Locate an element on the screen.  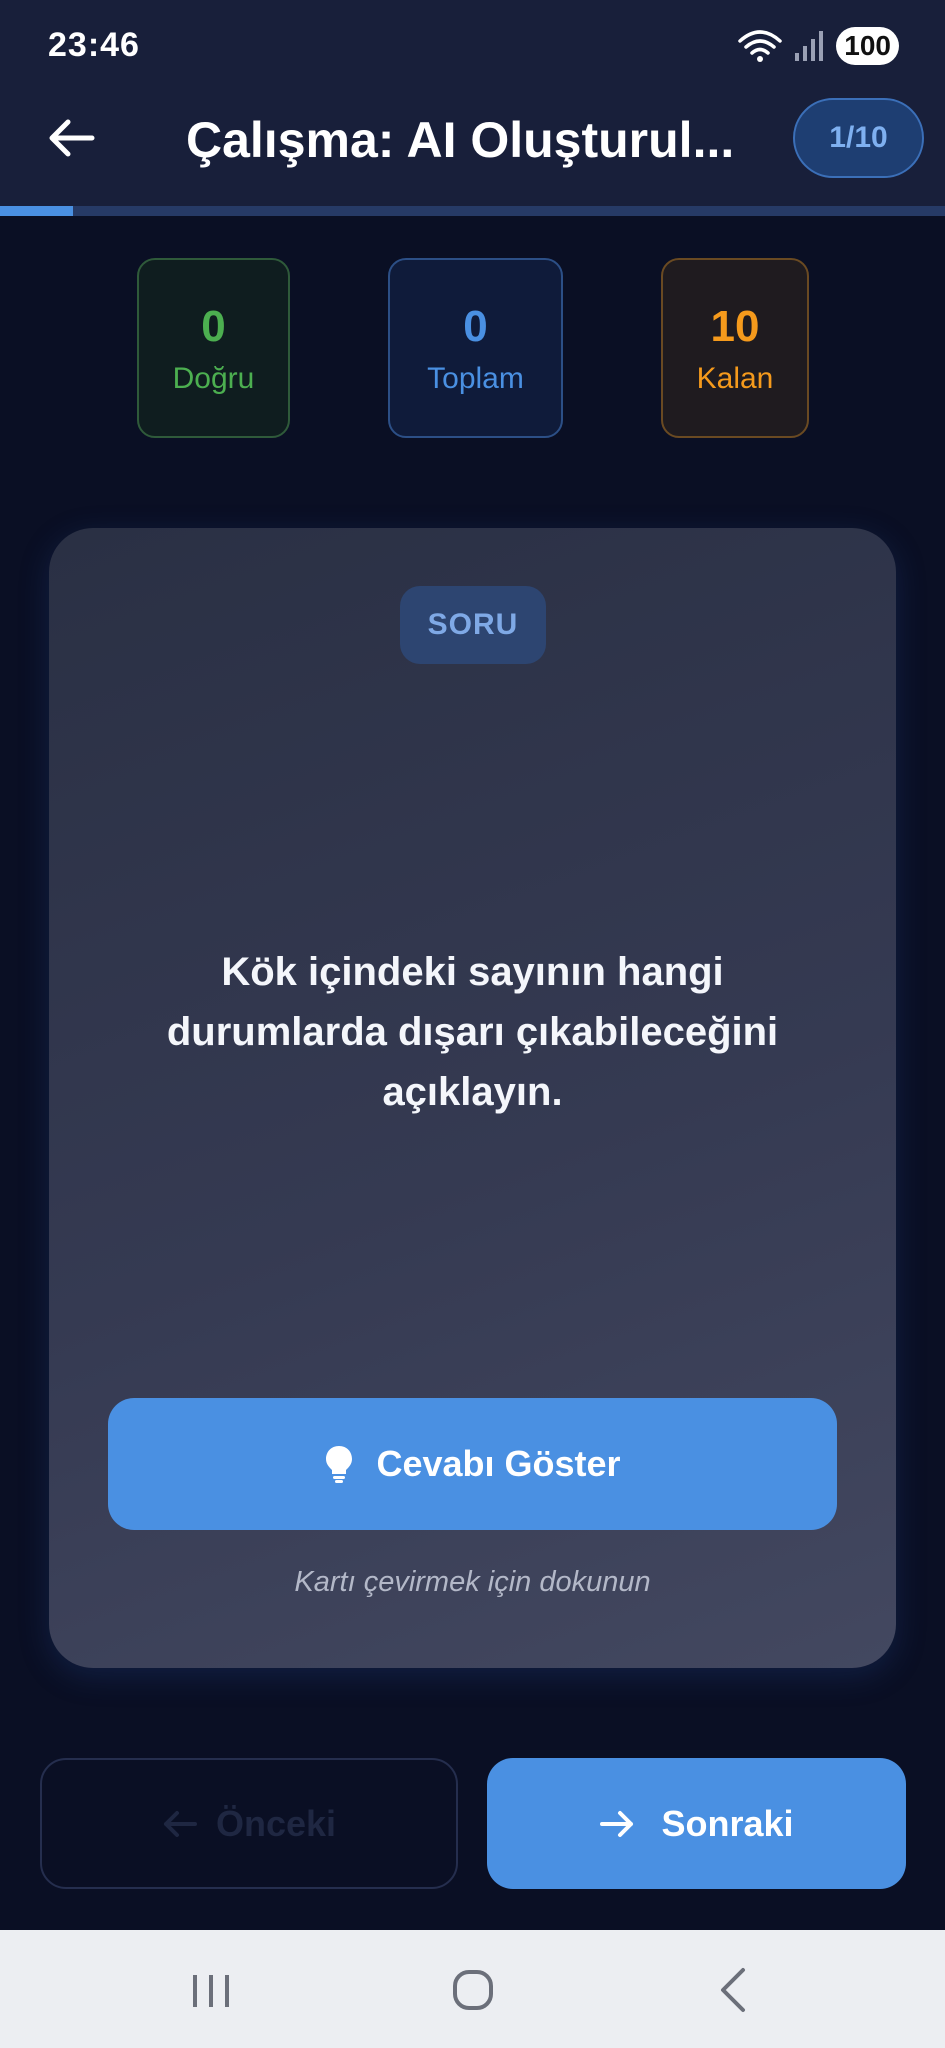
battery-icon: 100 is located at coordinates (867, 46).